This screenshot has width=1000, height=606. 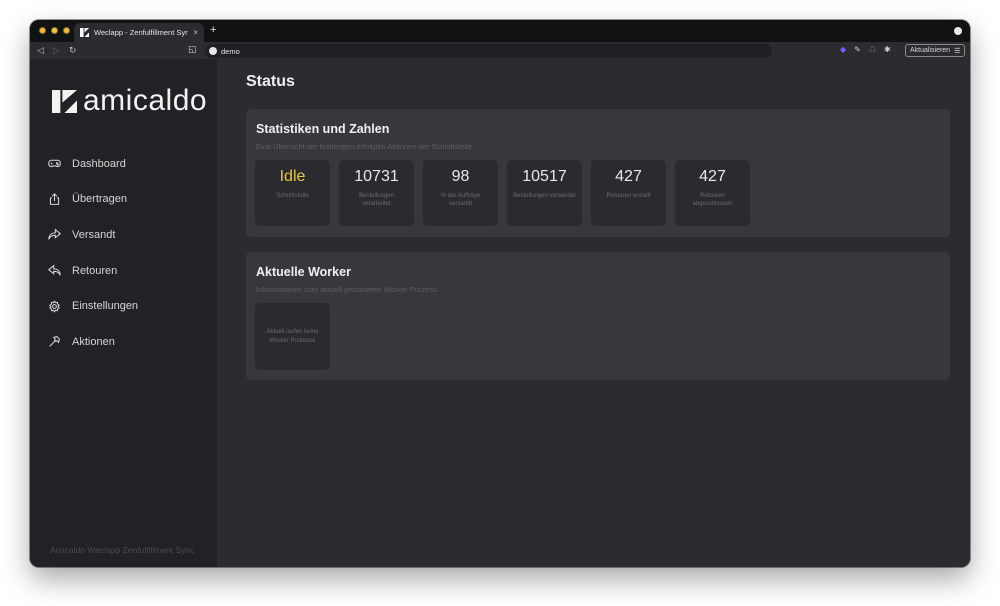 What do you see at coordinates (958, 31) in the screenshot?
I see `profile-icon` at bounding box center [958, 31].